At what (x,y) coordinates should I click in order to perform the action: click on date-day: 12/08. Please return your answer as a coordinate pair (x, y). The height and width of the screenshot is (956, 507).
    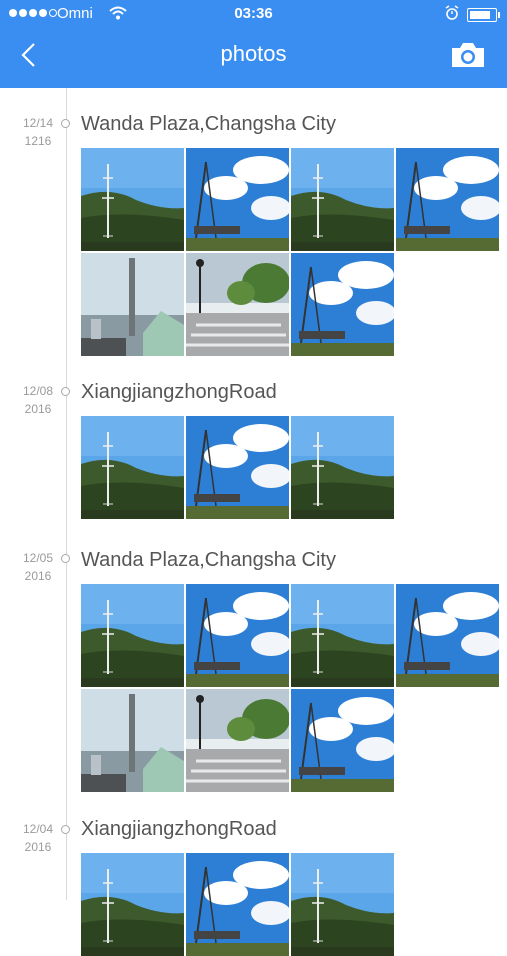
    Looking at the image, I should click on (38, 391).